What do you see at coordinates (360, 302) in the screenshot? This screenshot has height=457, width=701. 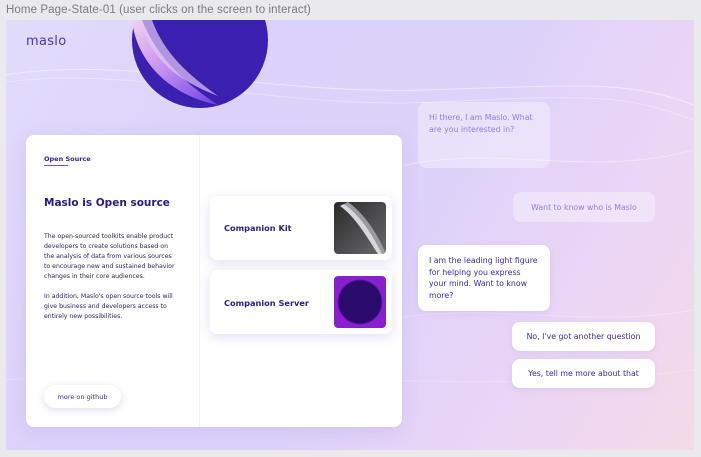 I see `circle-orb-icon` at bounding box center [360, 302].